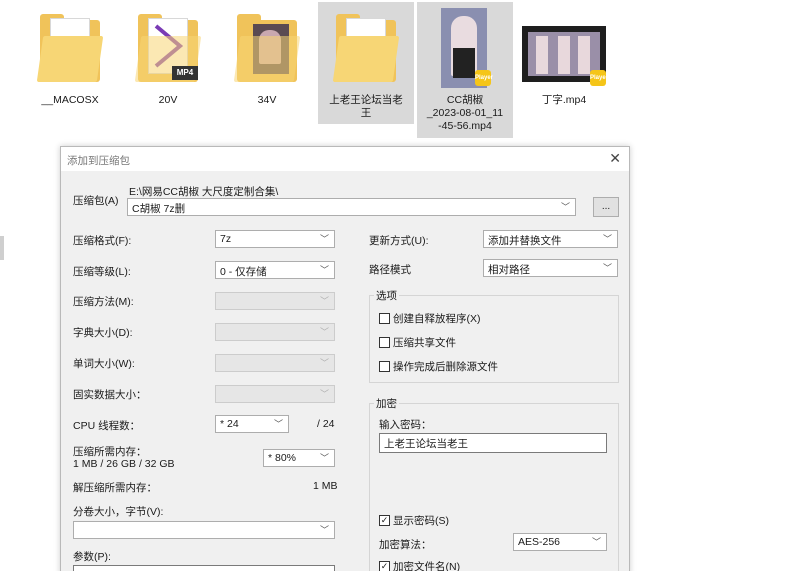 The image size is (800, 571). Describe the element at coordinates (275, 239) in the screenshot. I see `format-select: 7z ﹀` at that location.